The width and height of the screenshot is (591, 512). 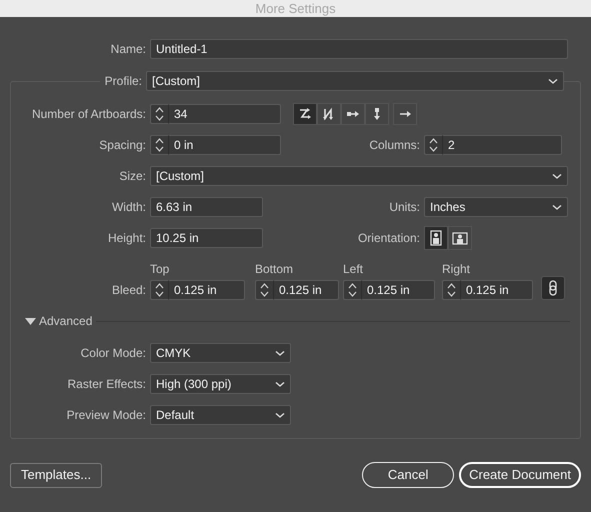 What do you see at coordinates (394, 145) in the screenshot?
I see `field-label: Columns:` at bounding box center [394, 145].